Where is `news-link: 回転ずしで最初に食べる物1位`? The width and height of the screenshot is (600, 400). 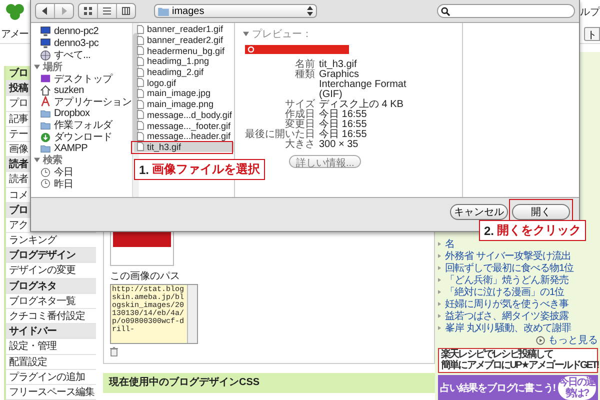
news-link: 回転ずしで最初に食べる物1位 is located at coordinates (509, 268).